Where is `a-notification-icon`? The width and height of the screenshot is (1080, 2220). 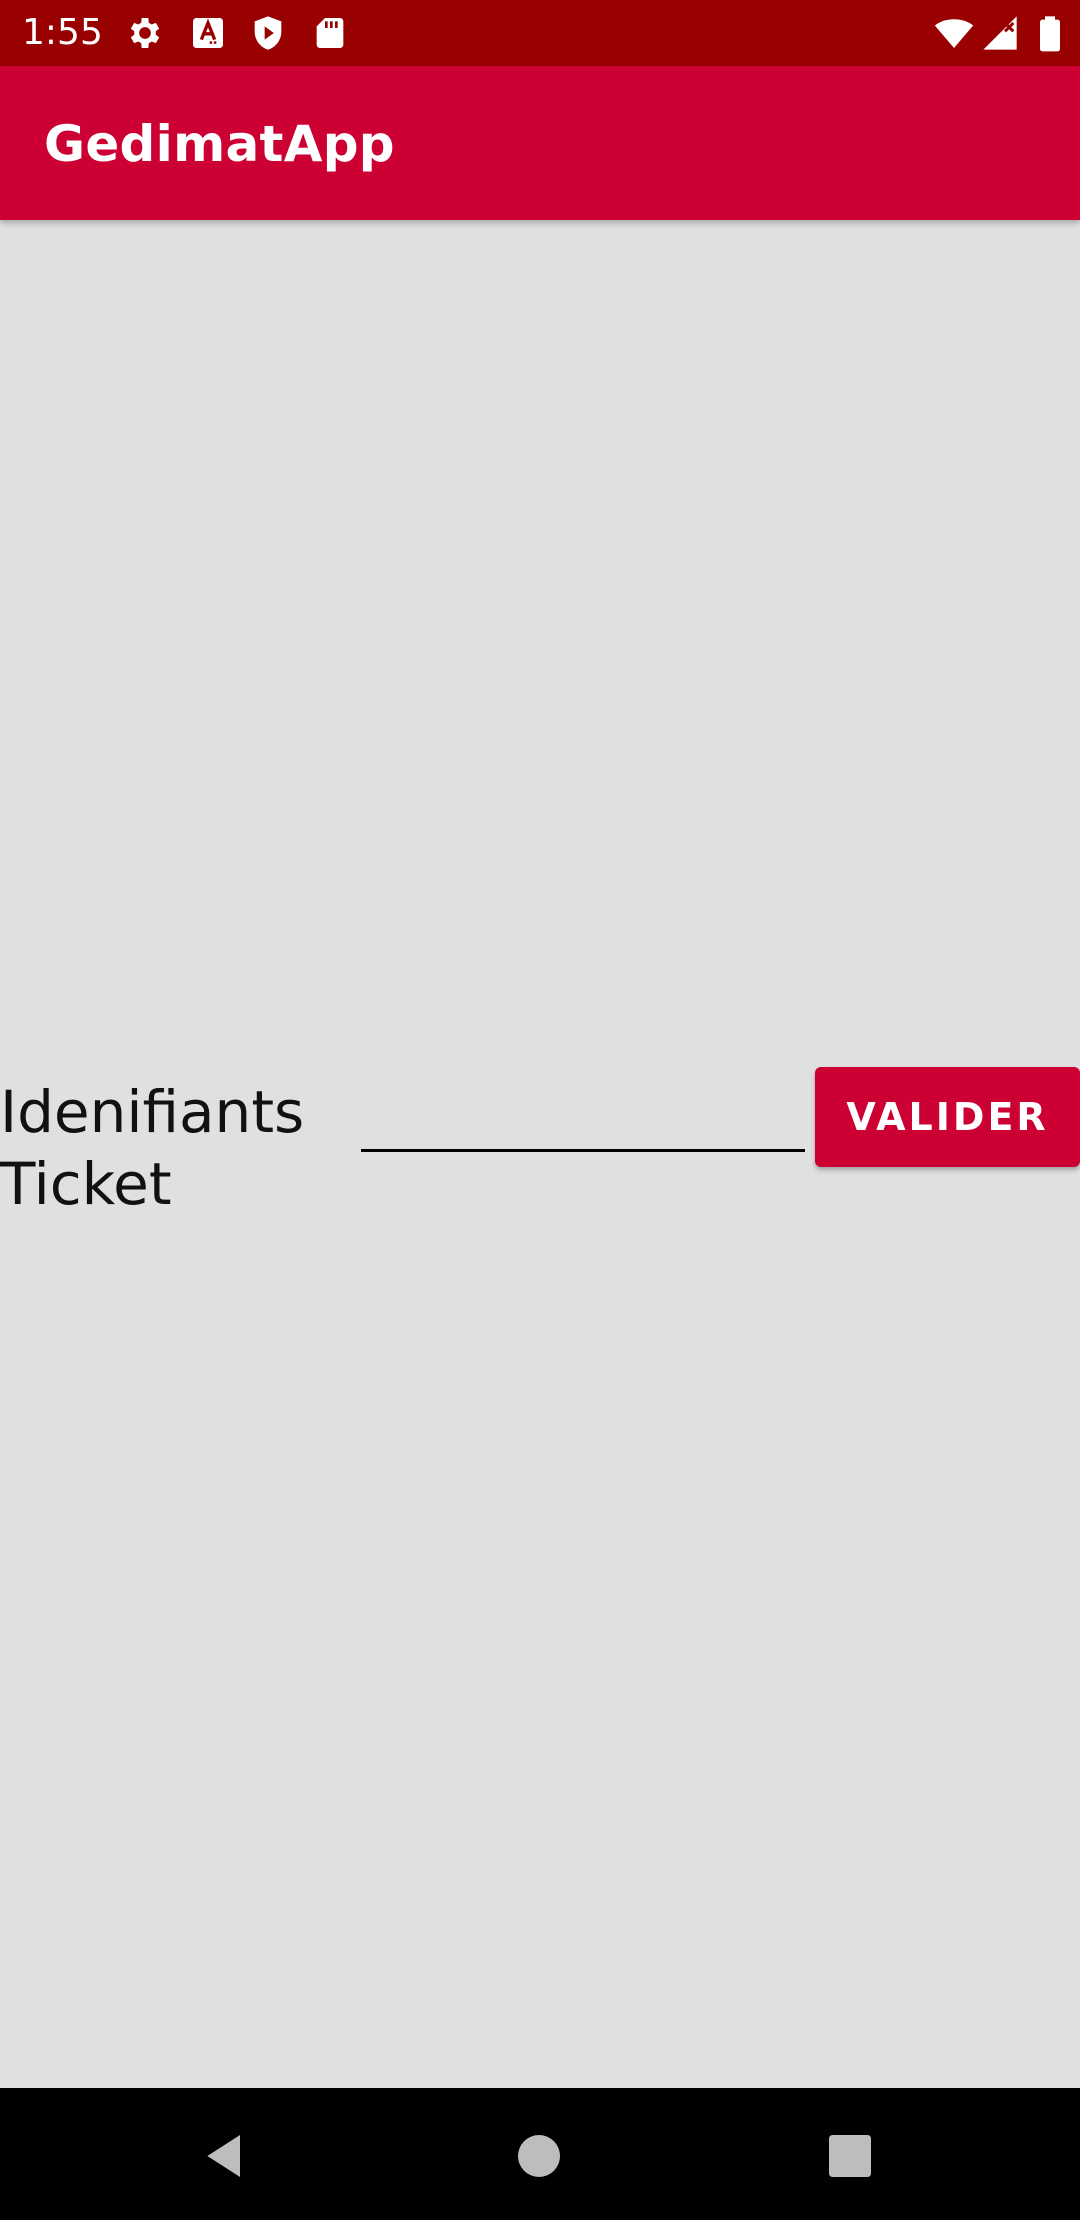 a-notification-icon is located at coordinates (208, 33).